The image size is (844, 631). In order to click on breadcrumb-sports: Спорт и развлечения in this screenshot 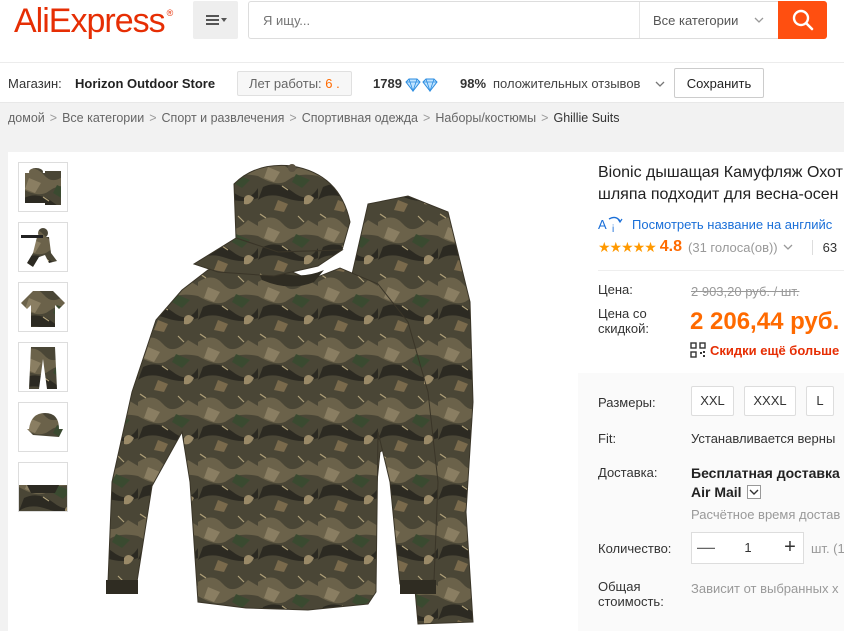, I will do `click(223, 118)`.